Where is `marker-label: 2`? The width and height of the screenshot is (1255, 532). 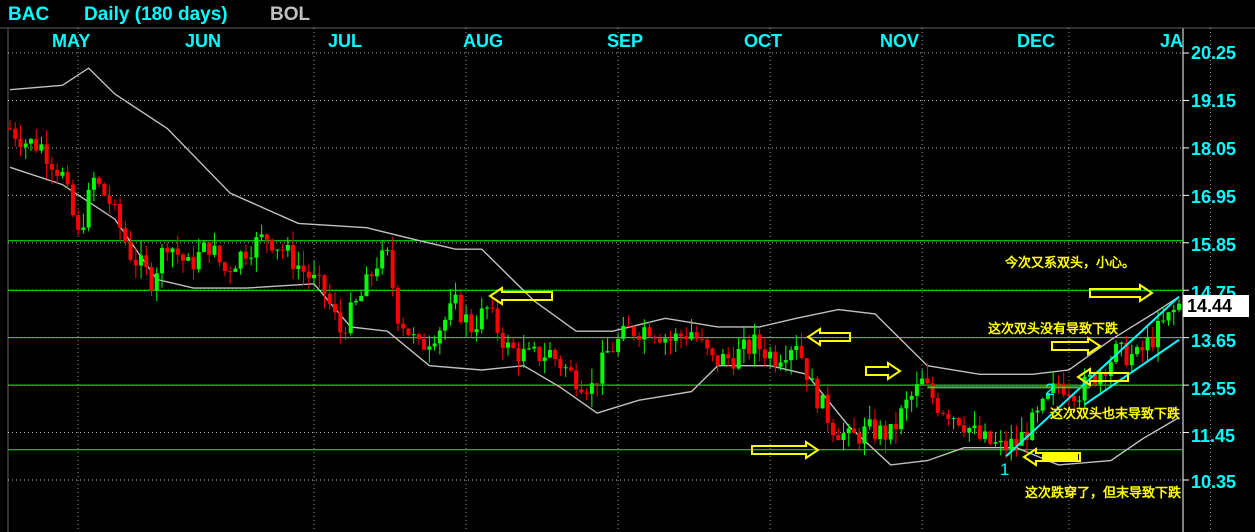 marker-label: 2 is located at coordinates (1050, 389).